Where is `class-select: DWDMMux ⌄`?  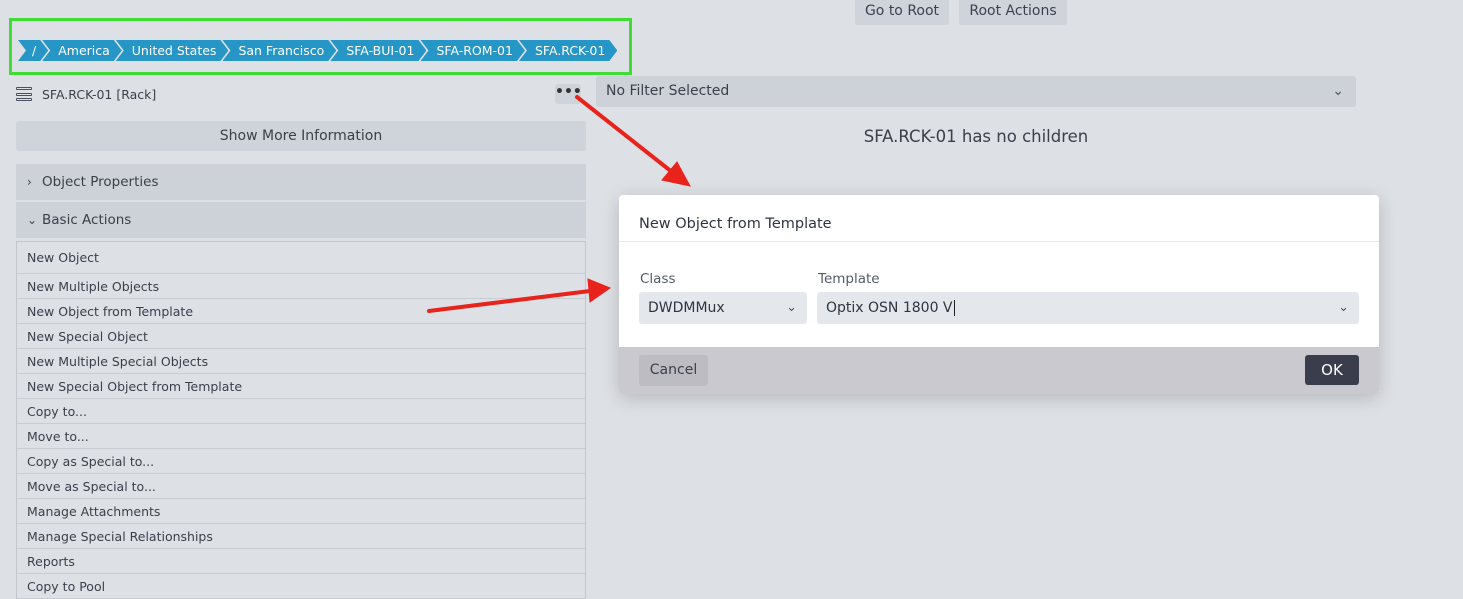 class-select: DWDMMux ⌄ is located at coordinates (723, 308).